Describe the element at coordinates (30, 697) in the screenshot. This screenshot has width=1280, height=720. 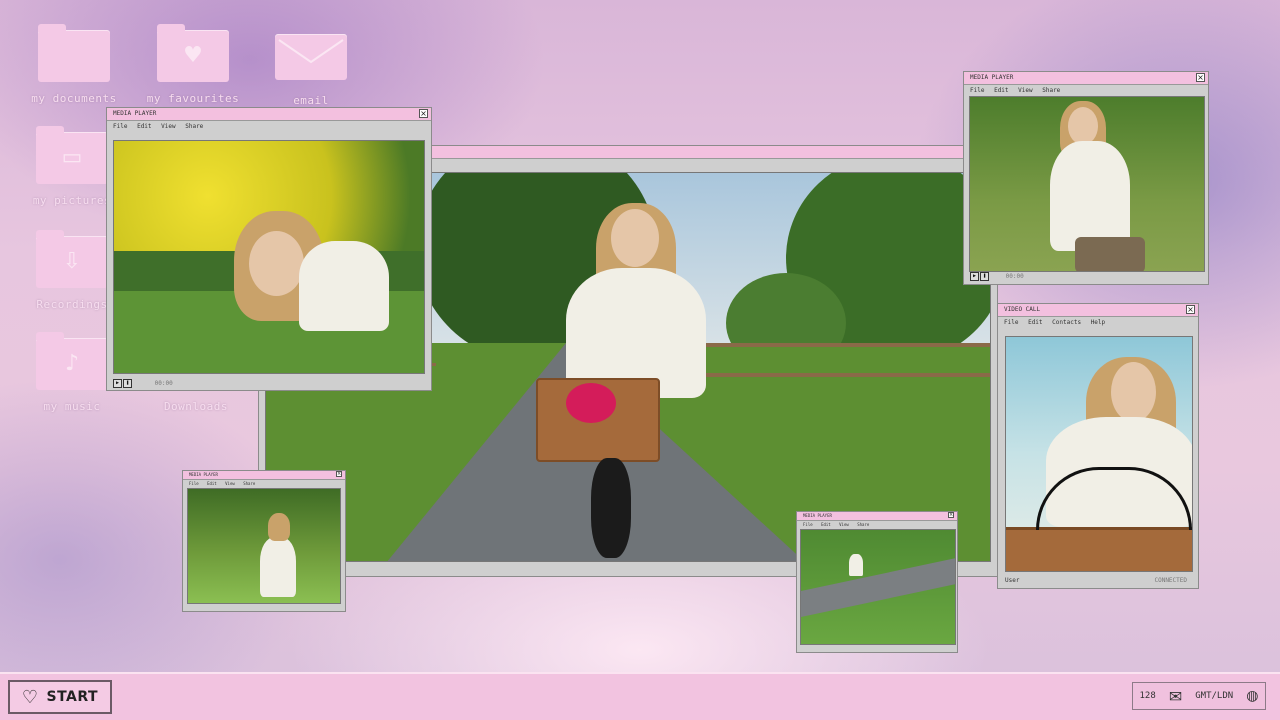
I see `heart-icon: ♡` at that location.